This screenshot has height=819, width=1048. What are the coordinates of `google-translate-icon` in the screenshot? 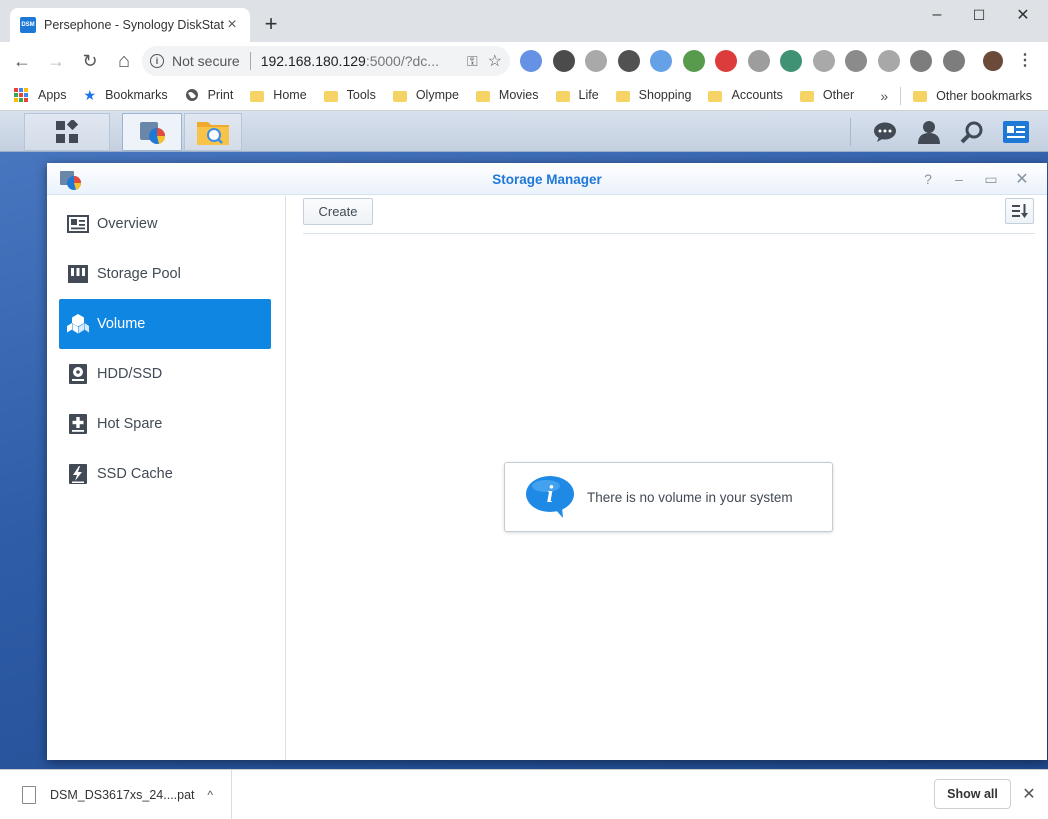 It's located at (531, 61).